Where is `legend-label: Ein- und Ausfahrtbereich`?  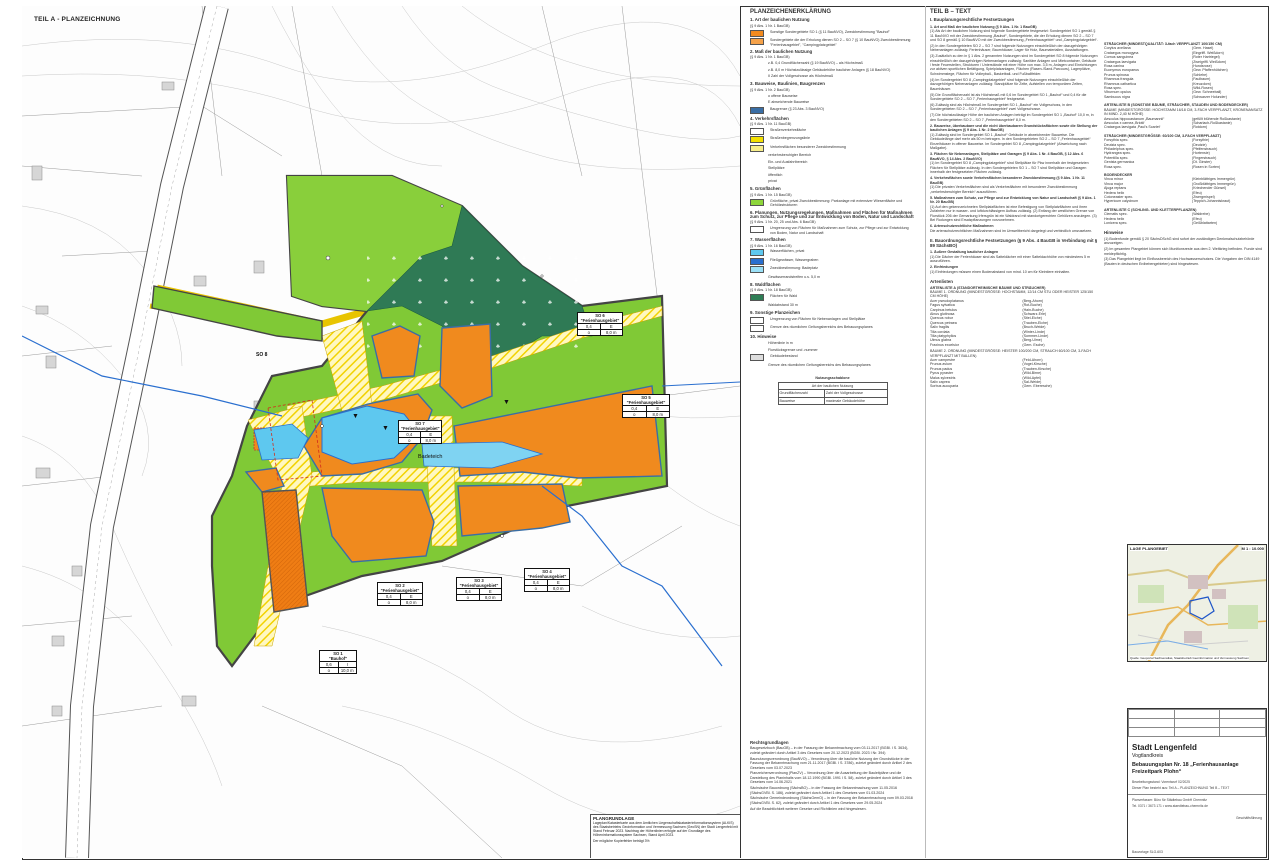 legend-label: Ein- und Ausfahrtbereich is located at coordinates (788, 161).